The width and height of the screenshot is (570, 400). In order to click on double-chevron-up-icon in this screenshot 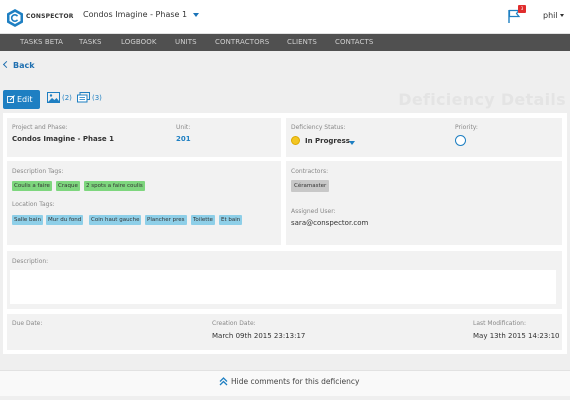, I will do `click(223, 381)`.